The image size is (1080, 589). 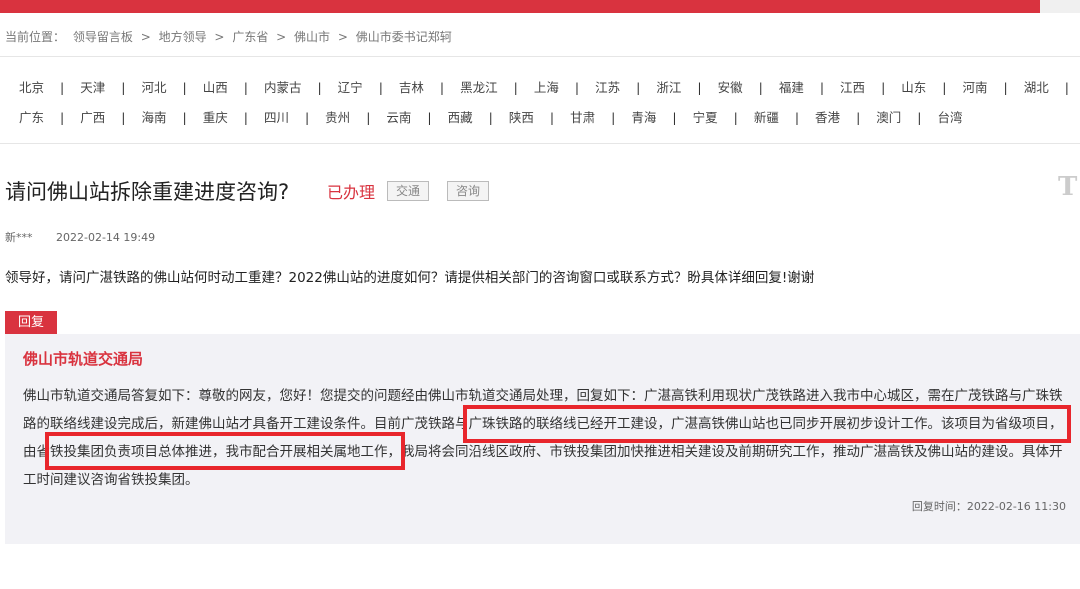 What do you see at coordinates (827, 118) in the screenshot?
I see `region-link: 香港` at bounding box center [827, 118].